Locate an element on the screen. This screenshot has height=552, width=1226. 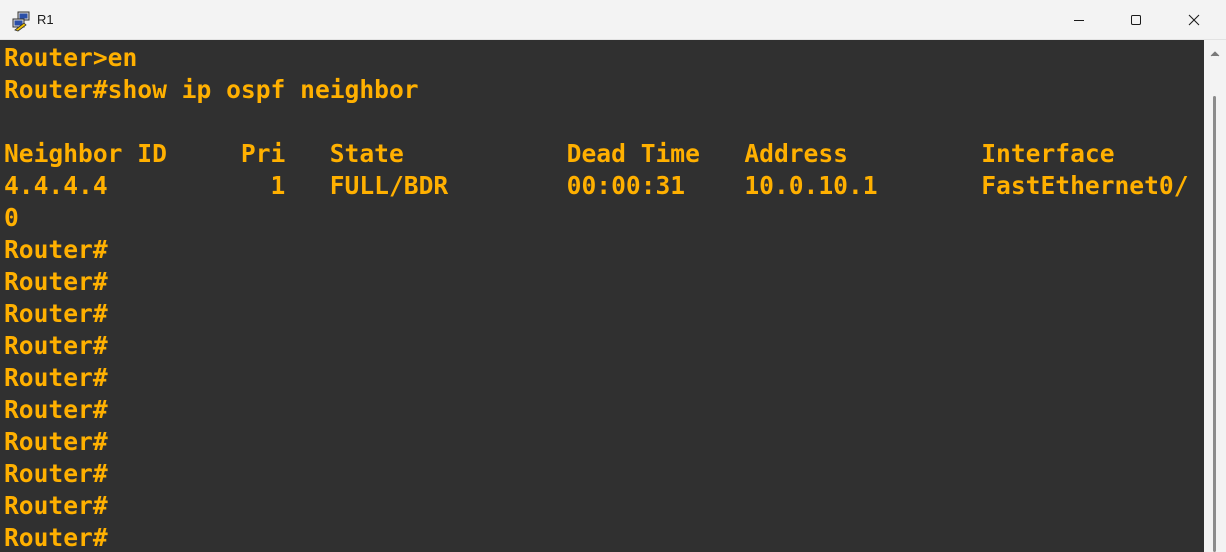
terminal-line: 0 is located at coordinates (11, 217).